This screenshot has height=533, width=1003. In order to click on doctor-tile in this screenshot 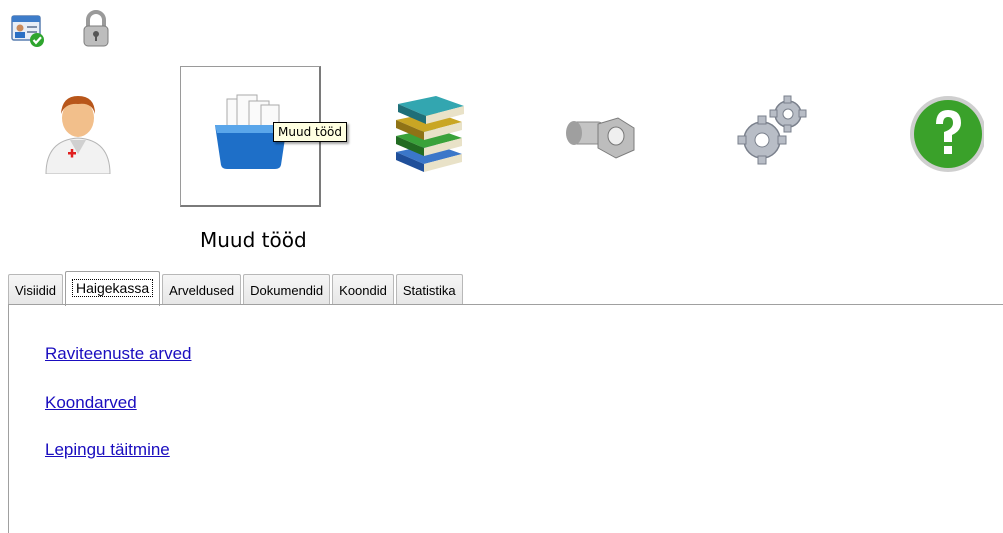, I will do `click(78, 136)`.